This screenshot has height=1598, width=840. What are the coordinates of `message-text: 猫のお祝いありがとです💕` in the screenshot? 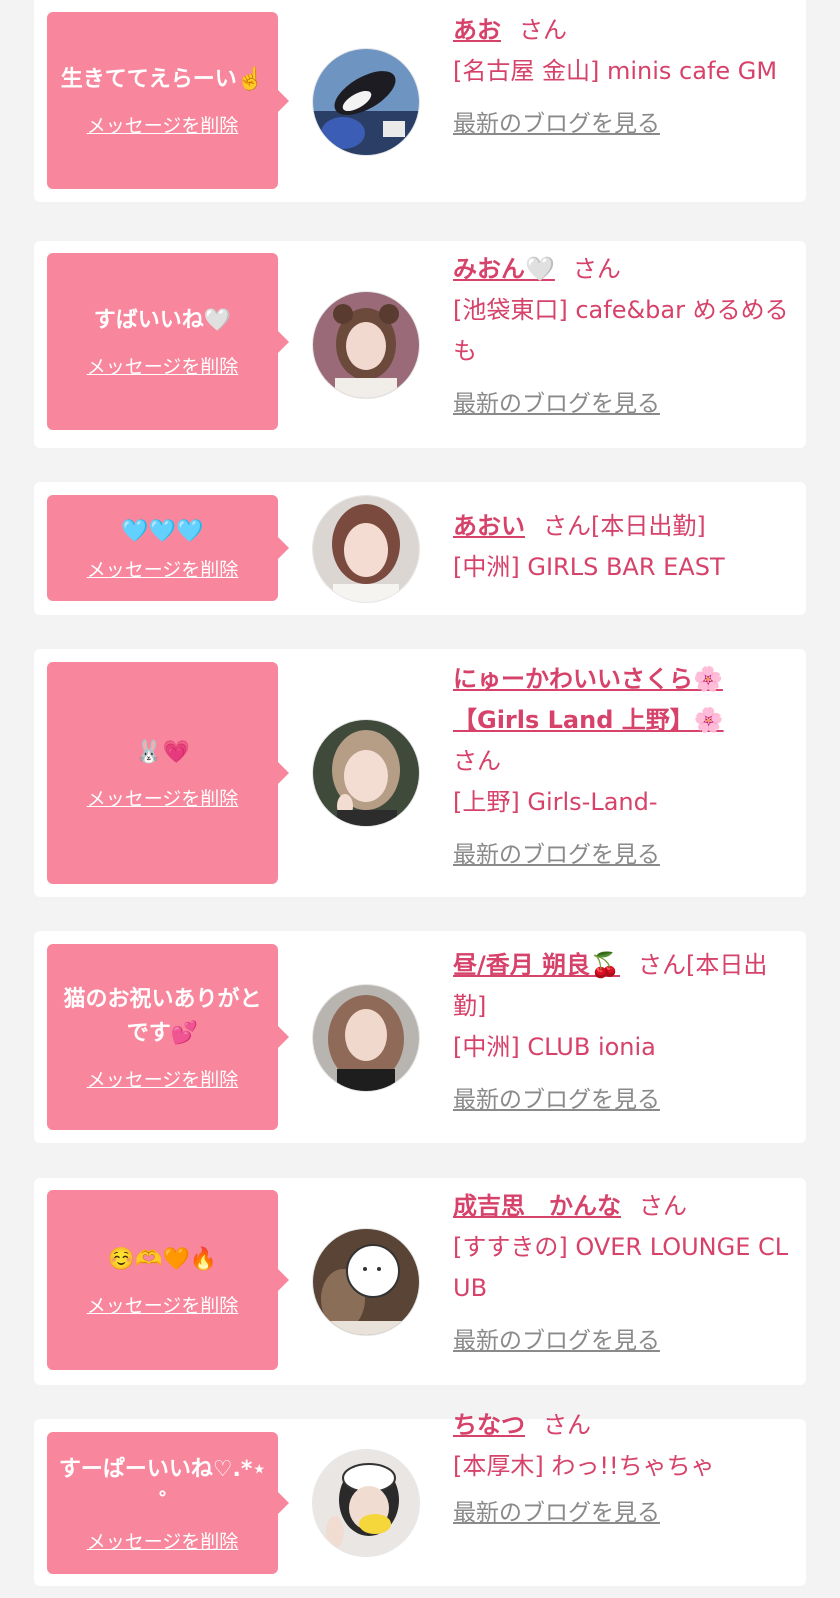 It's located at (162, 1016).